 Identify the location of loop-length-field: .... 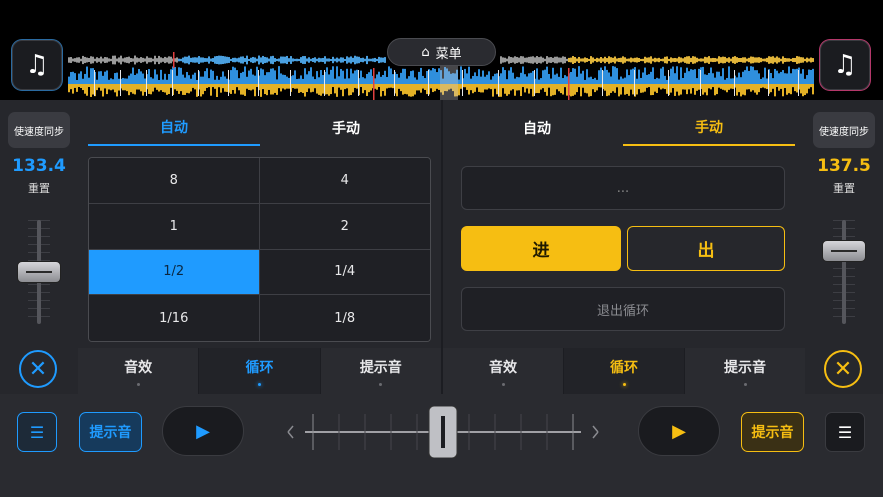
(623, 188).